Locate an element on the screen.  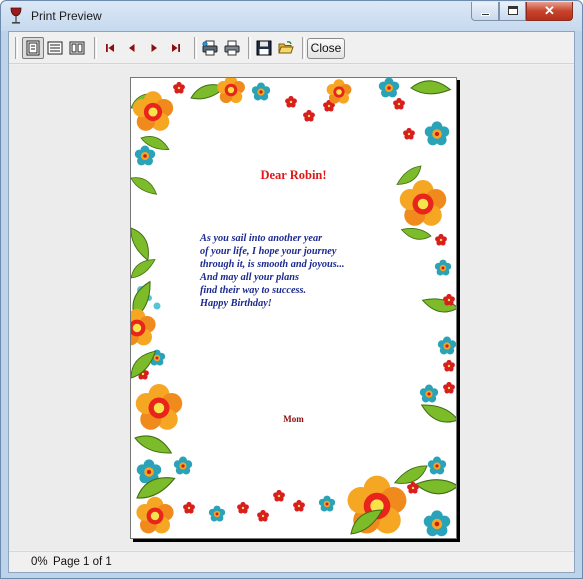
close-x-icon: ✕ is located at coordinates (549, 10).